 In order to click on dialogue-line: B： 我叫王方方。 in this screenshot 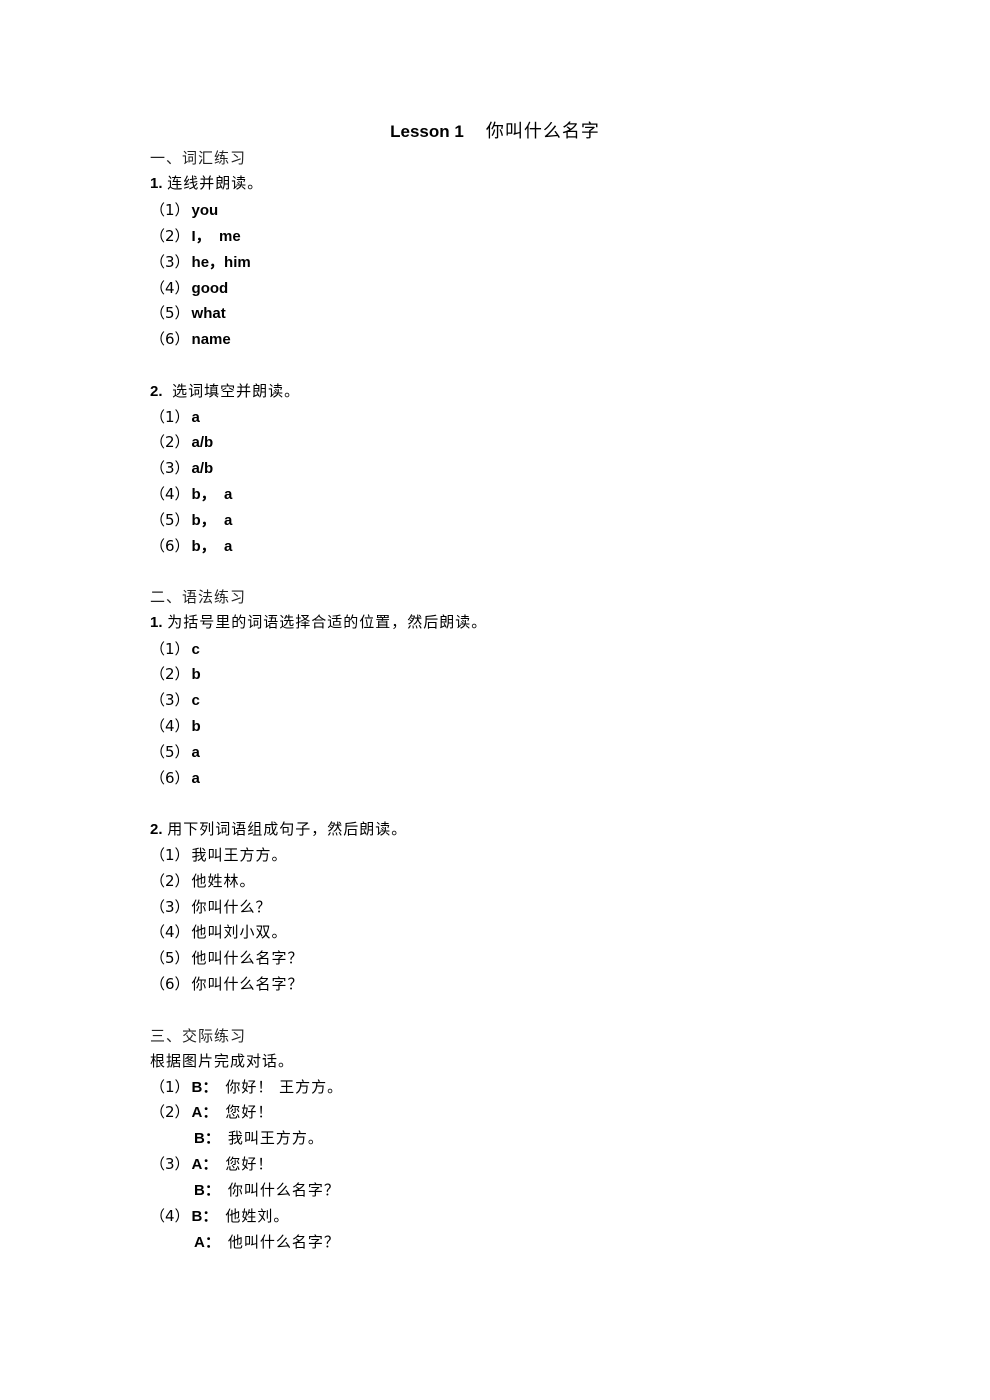, I will do `click(237, 1138)`.